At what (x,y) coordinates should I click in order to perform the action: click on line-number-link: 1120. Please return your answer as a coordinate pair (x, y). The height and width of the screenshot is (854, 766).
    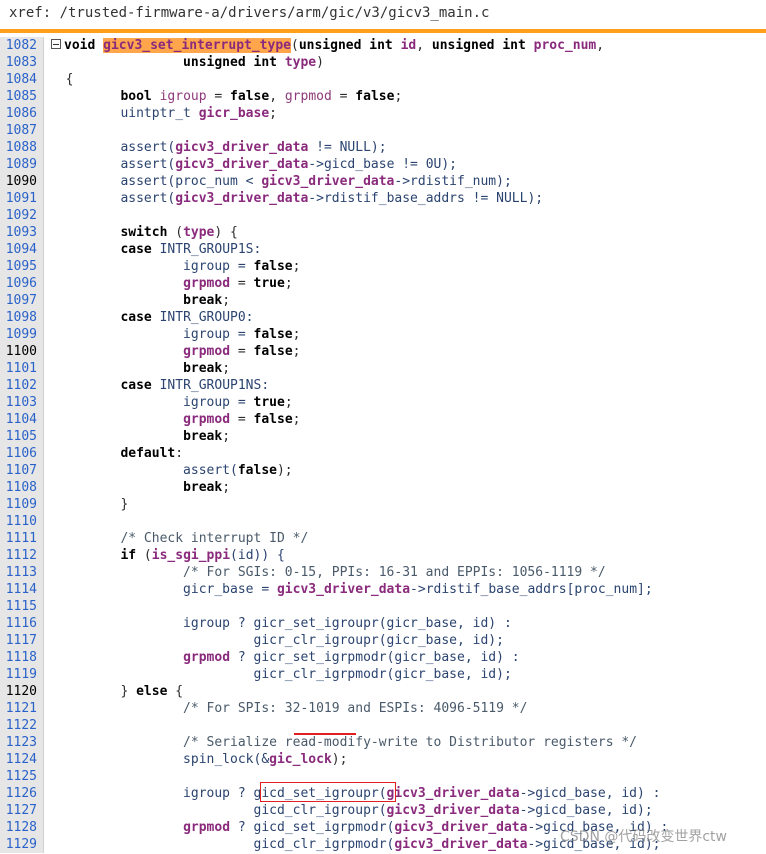
    Looking at the image, I should click on (22, 691).